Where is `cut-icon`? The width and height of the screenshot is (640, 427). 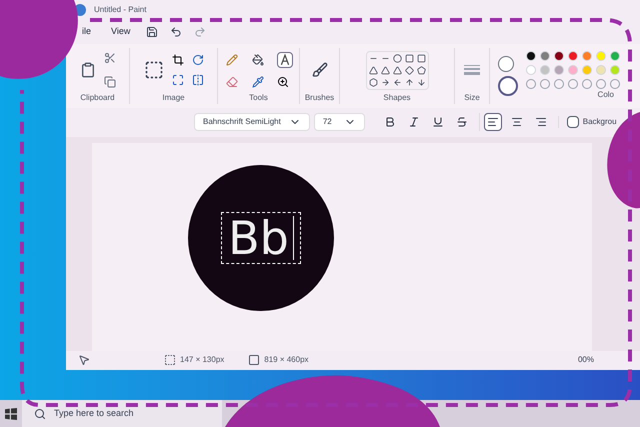
cut-icon is located at coordinates (110, 58).